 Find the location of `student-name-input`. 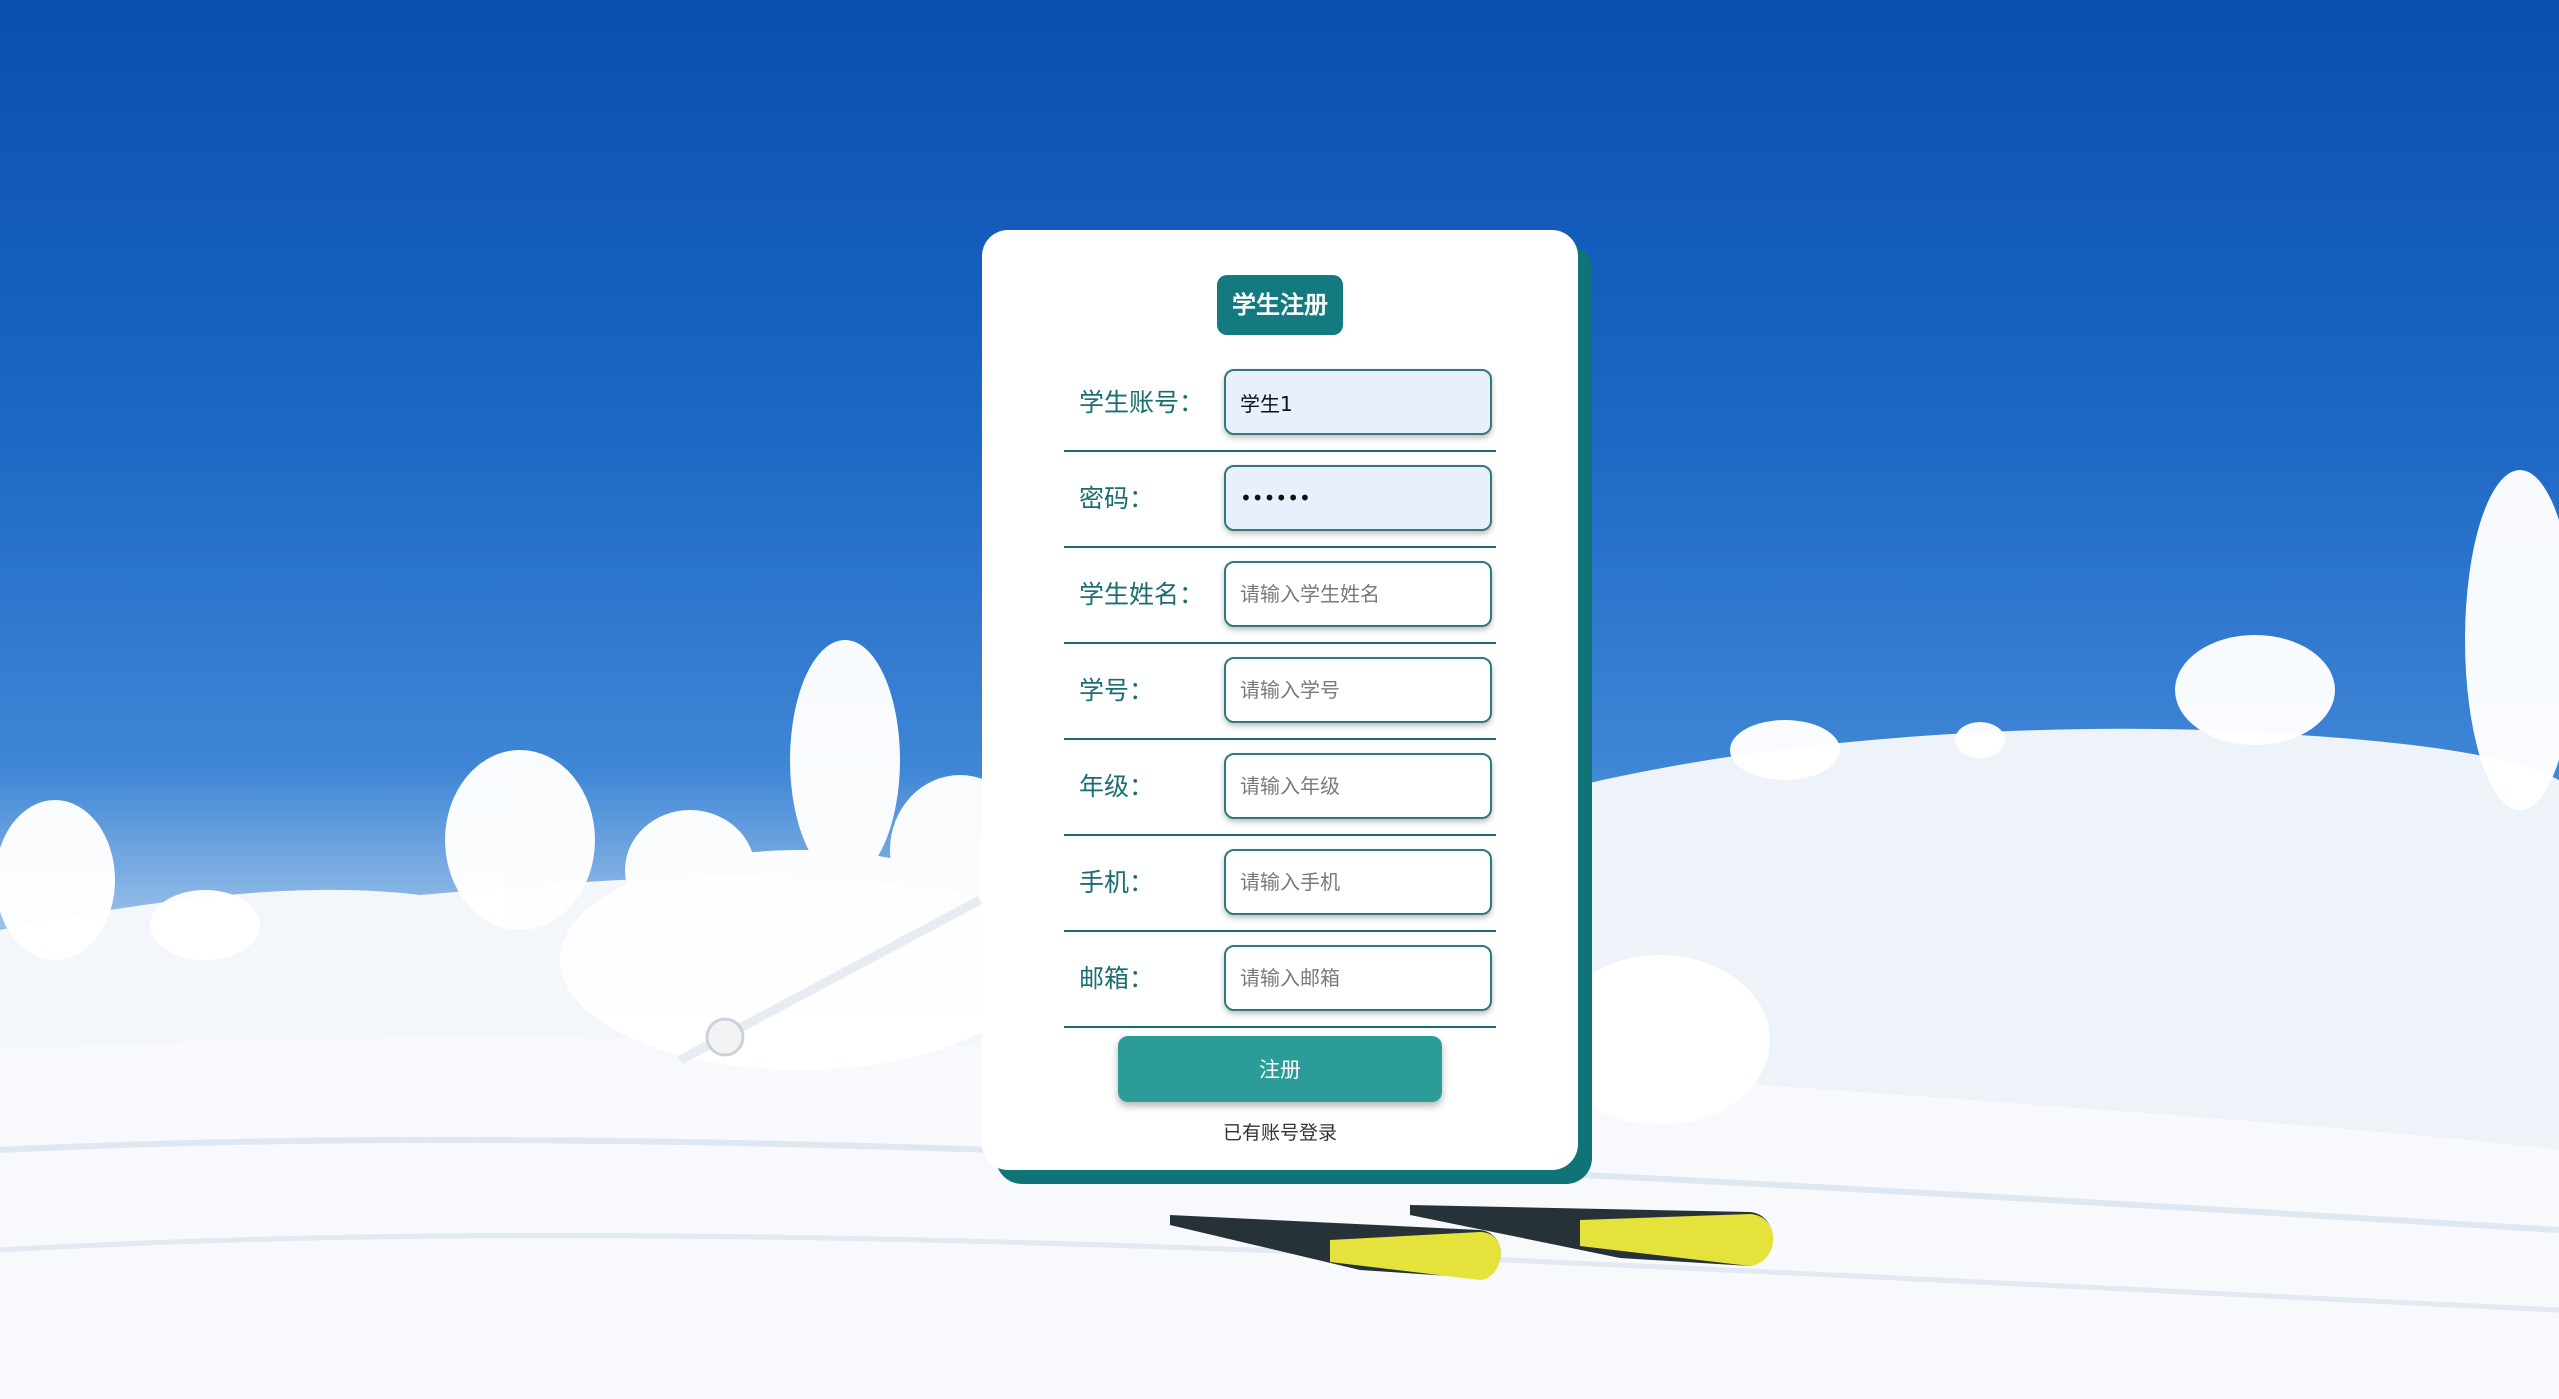

student-name-input is located at coordinates (1358, 594).